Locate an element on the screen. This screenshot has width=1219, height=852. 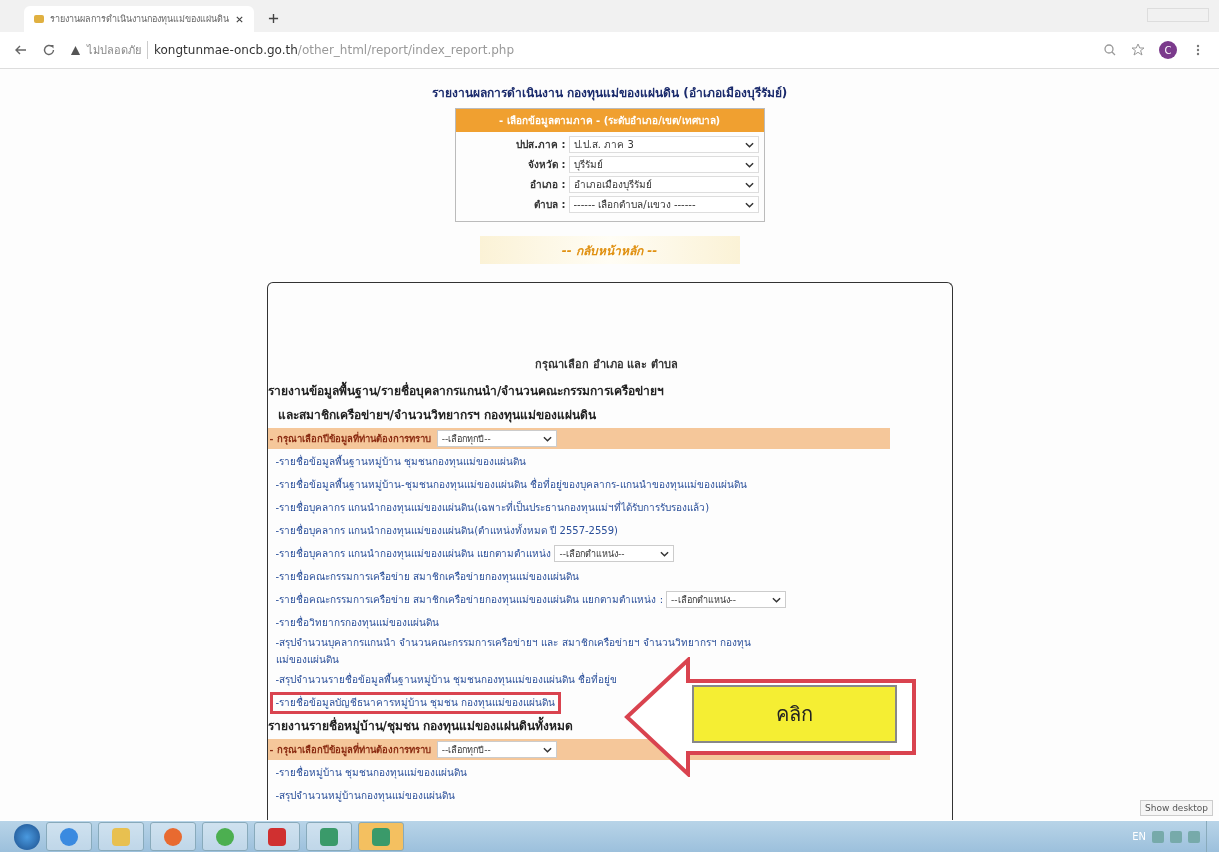
reload-icon is located at coordinates (49, 50).